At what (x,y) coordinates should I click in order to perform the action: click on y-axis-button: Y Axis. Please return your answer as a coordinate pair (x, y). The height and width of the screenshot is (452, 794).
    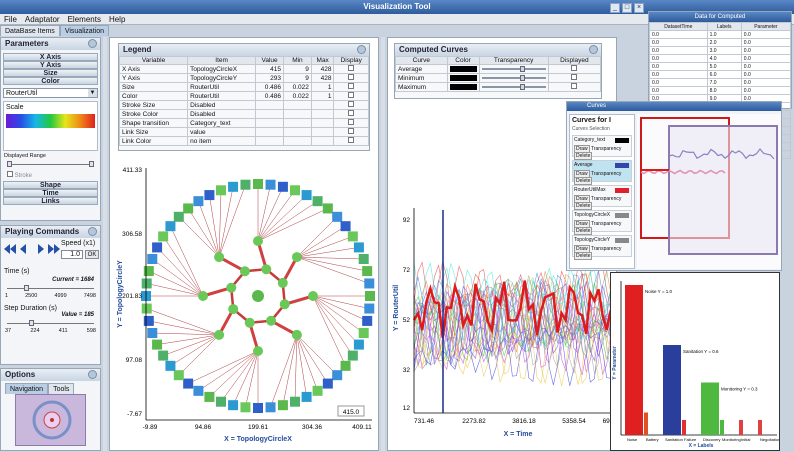
    Looking at the image, I should click on (50, 65).